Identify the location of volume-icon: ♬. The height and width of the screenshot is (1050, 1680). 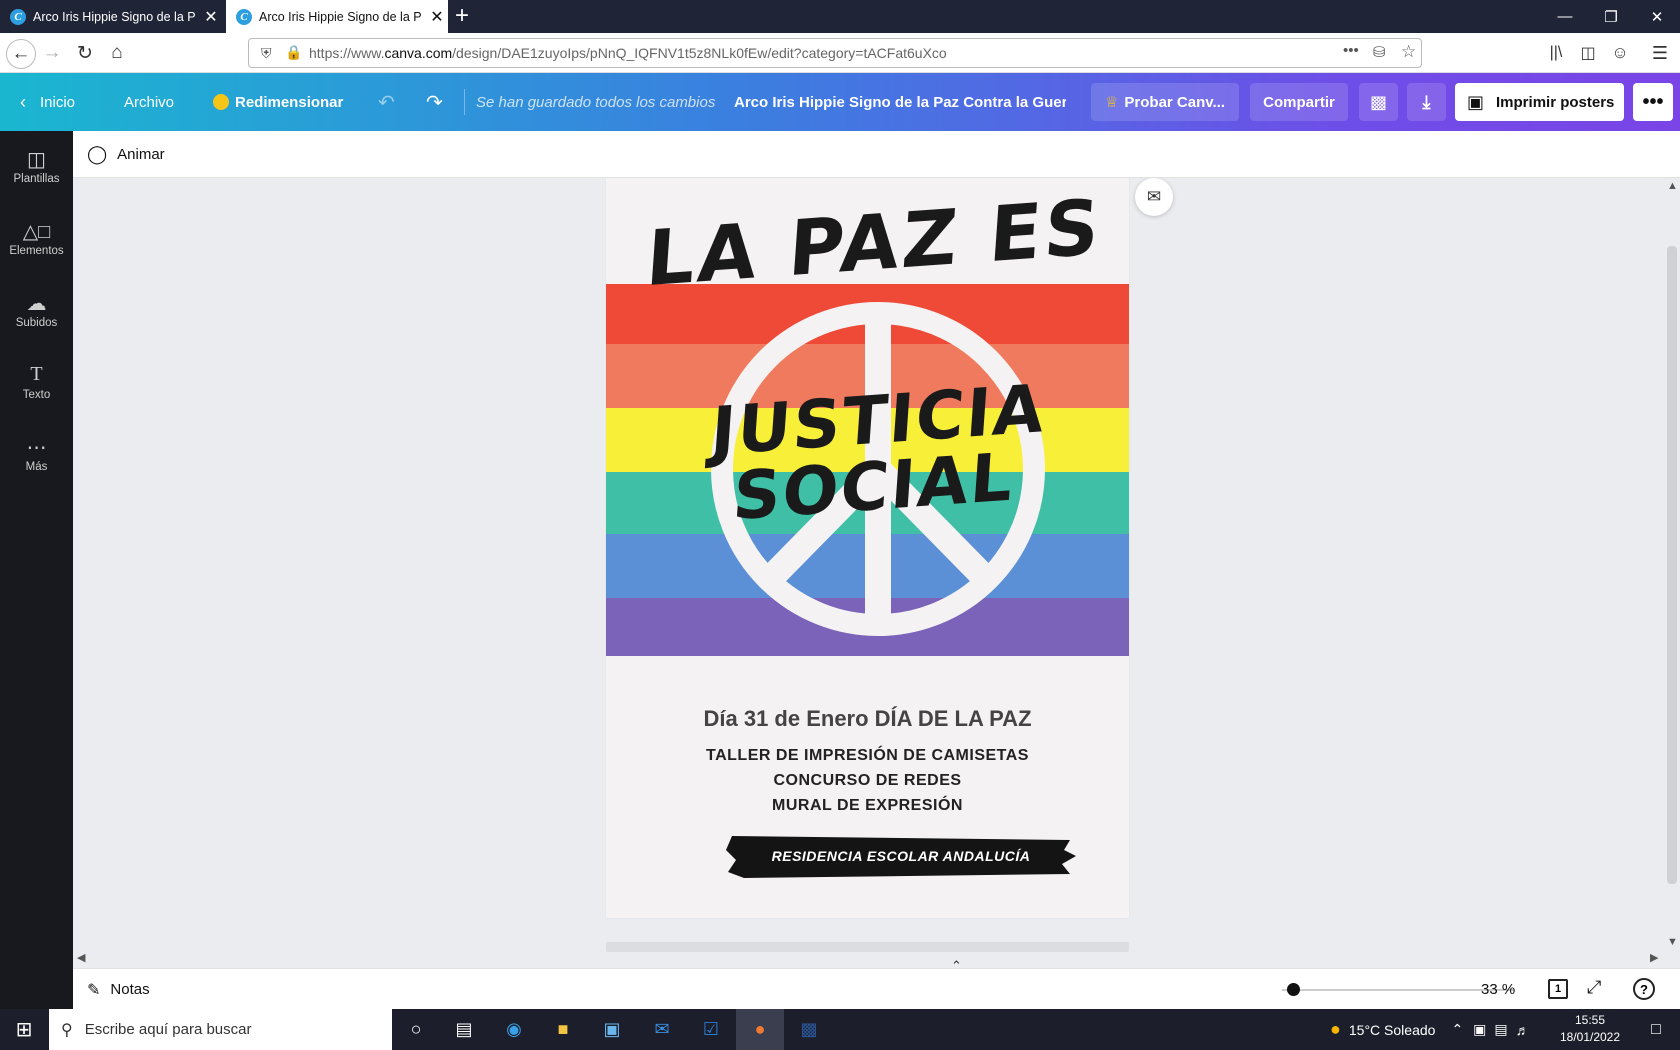
(1523, 1030).